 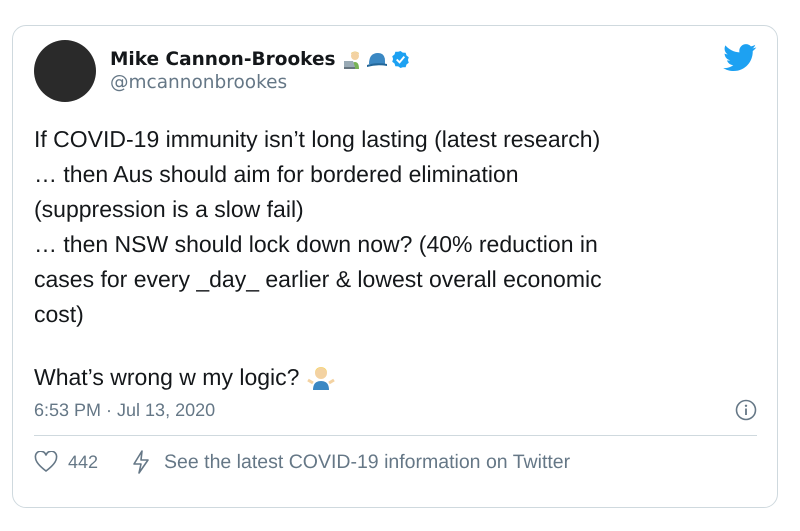 I want to click on tweet-closing-text: What’s wrong w my logic?, so click(x=167, y=377).